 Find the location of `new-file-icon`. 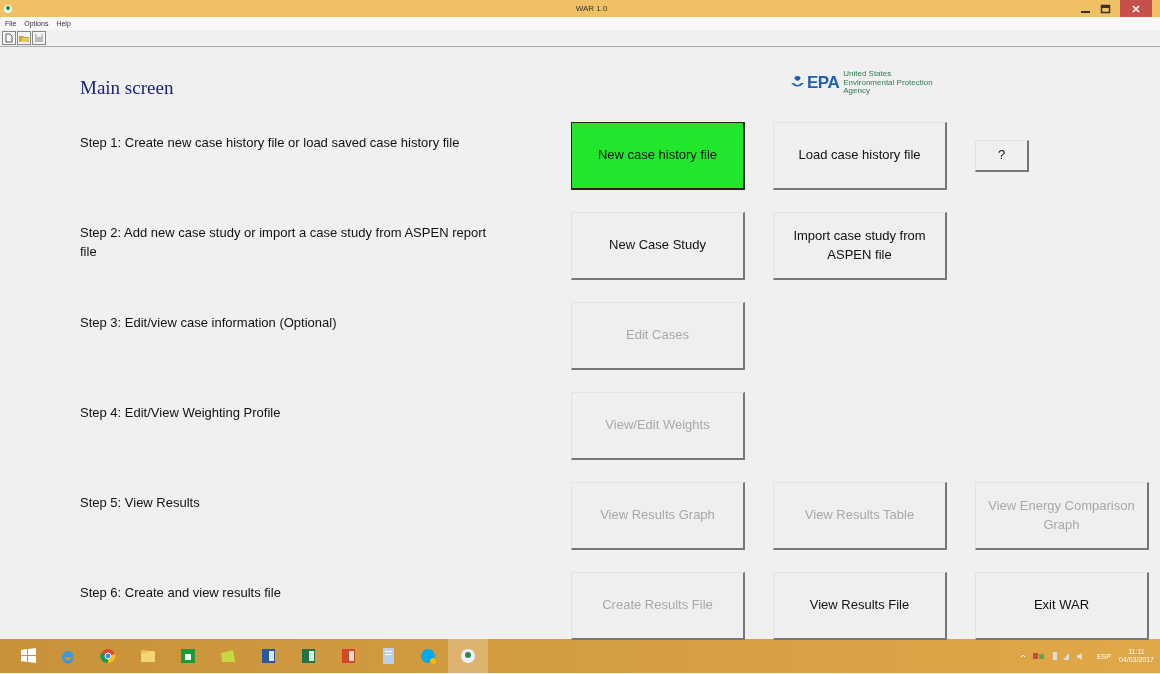

new-file-icon is located at coordinates (9, 38).